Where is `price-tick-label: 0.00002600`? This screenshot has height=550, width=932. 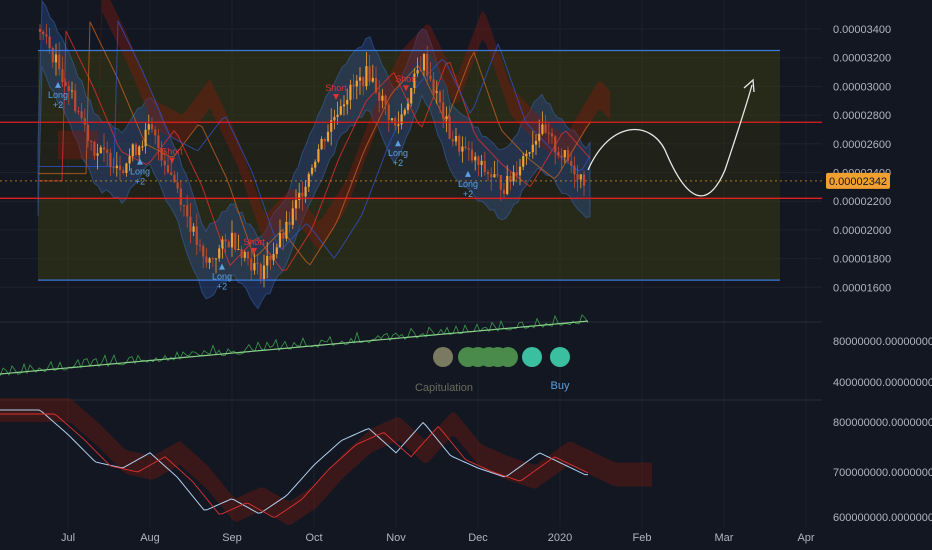
price-tick-label: 0.00002600 is located at coordinates (862, 145).